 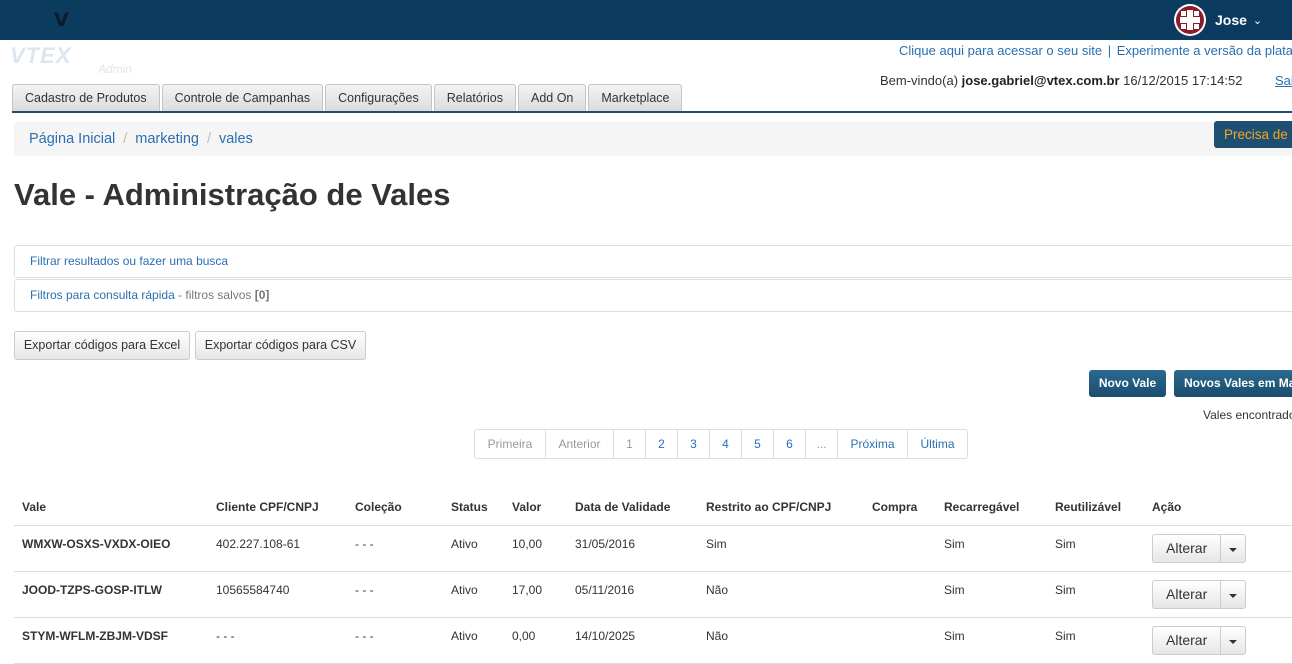 I want to click on vtex-admin-logo: VTEX Admin, so click(x=71, y=59).